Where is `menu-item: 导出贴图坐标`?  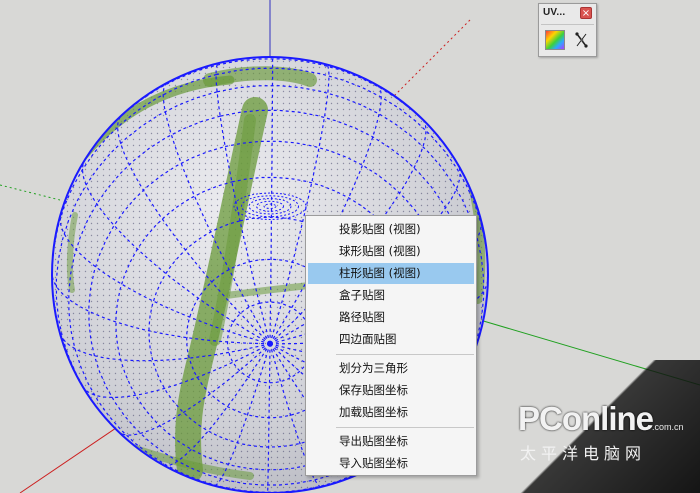
menu-item: 导出贴图坐标 is located at coordinates (391, 441).